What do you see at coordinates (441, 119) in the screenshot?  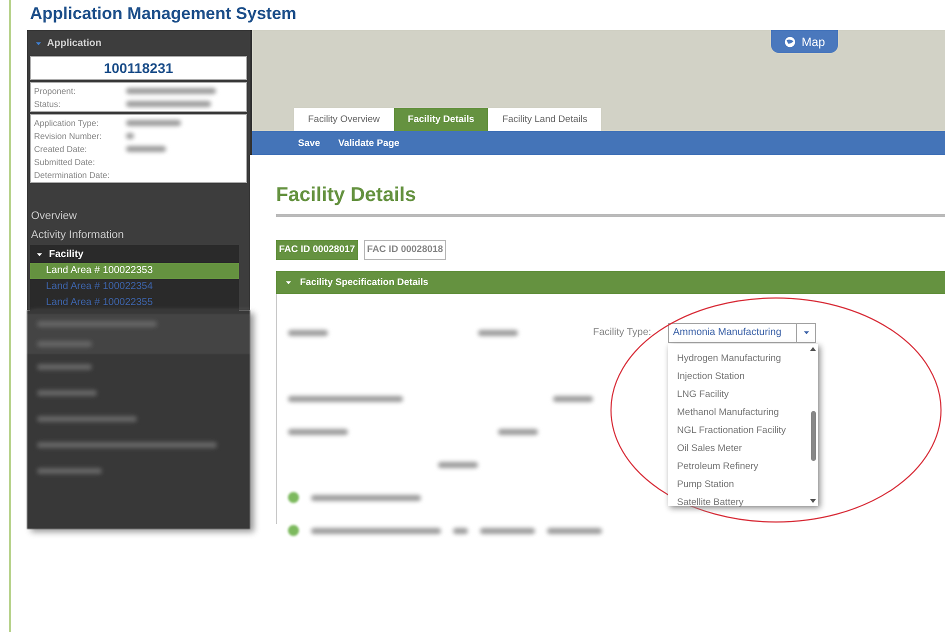 I see `tab: Facility Details` at bounding box center [441, 119].